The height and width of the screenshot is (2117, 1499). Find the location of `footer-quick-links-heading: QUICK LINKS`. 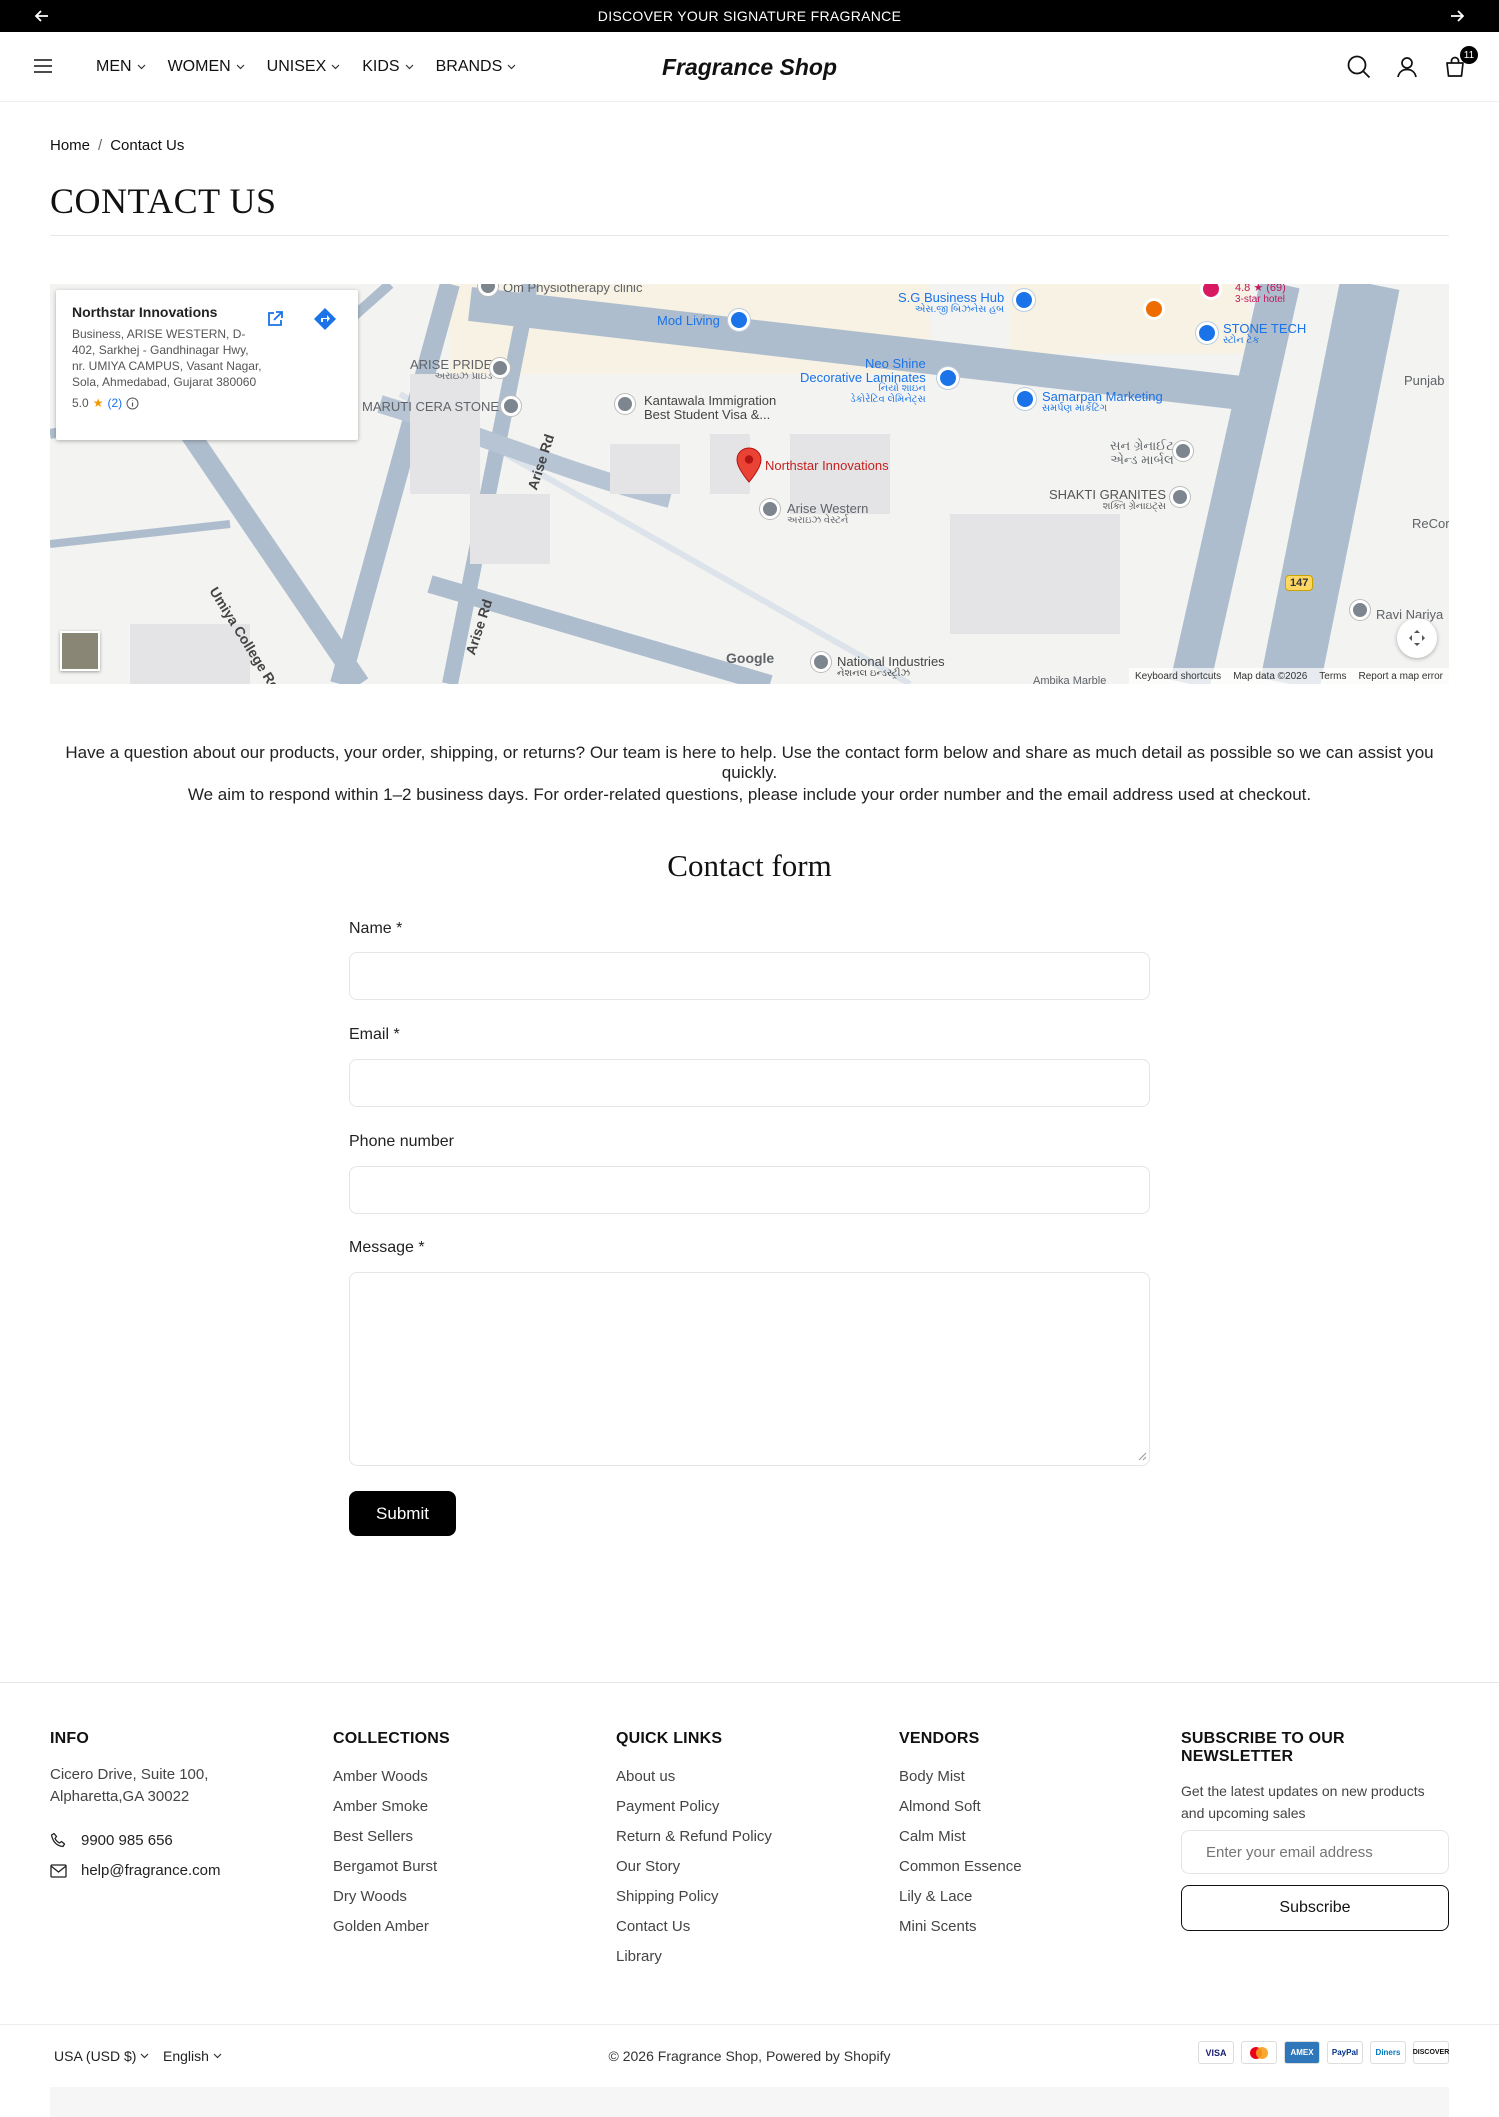

footer-quick-links-heading: QUICK LINKS is located at coordinates (669, 1738).